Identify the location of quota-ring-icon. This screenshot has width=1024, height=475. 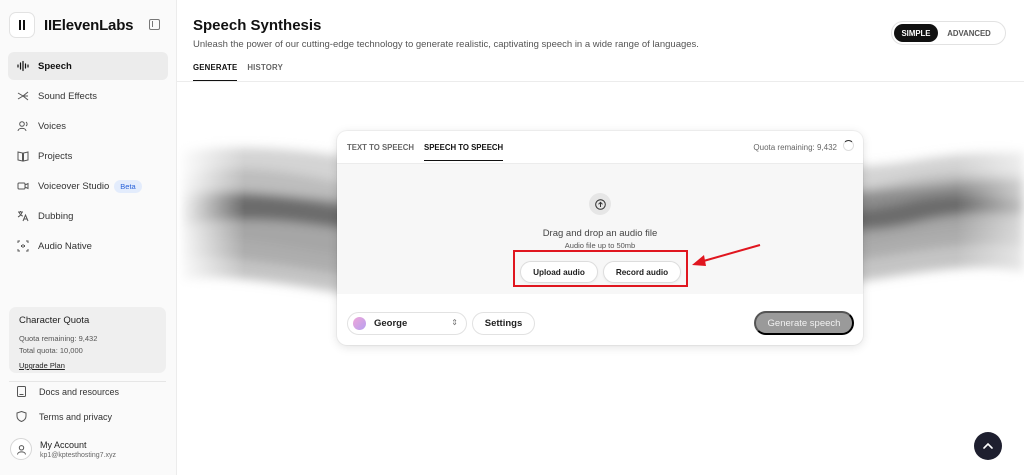
(848, 145).